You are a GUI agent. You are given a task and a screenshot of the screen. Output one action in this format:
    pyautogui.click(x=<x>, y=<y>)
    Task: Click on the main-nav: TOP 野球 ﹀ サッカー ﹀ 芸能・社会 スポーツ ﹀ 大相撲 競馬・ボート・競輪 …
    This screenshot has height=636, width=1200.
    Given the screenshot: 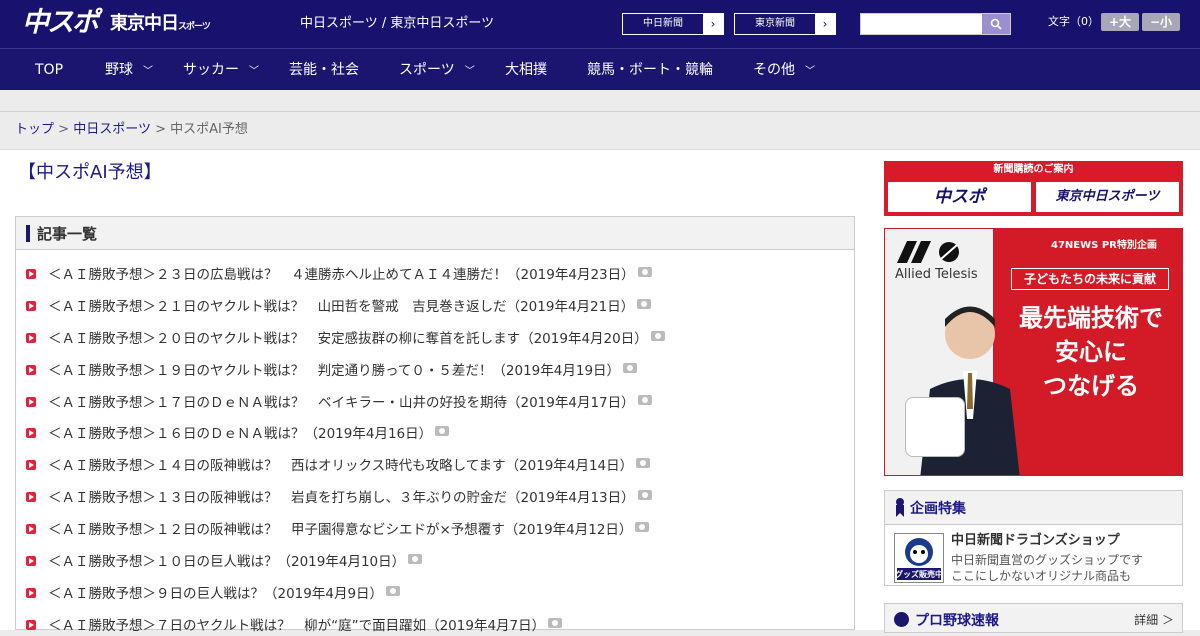 What is the action you would take?
    pyautogui.click(x=600, y=69)
    